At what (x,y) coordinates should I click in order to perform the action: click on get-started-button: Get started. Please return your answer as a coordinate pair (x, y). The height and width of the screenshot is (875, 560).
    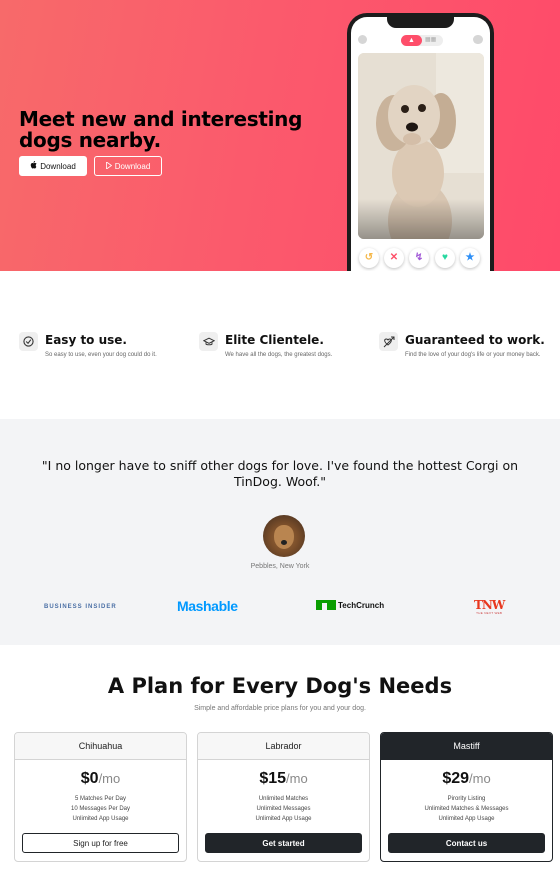
    Looking at the image, I should click on (283, 843).